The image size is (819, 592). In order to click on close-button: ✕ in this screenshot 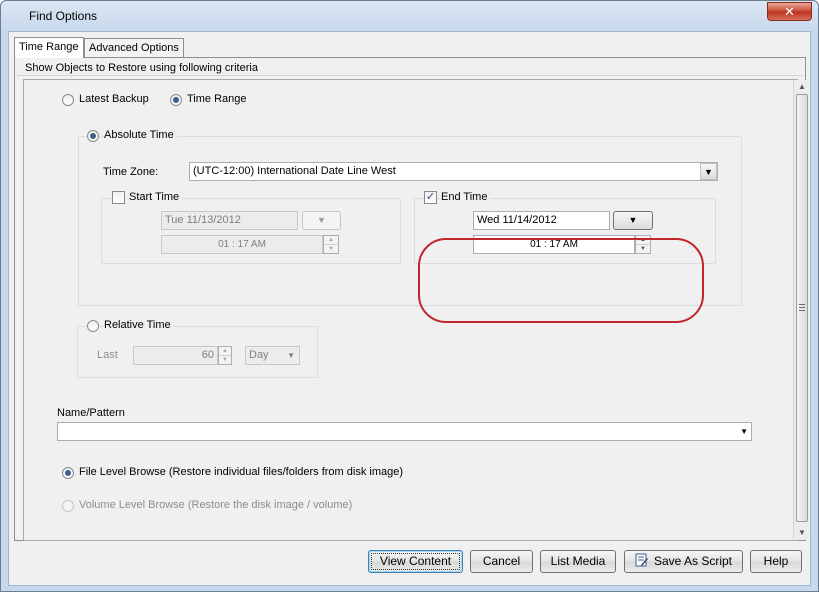, I will do `click(789, 11)`.